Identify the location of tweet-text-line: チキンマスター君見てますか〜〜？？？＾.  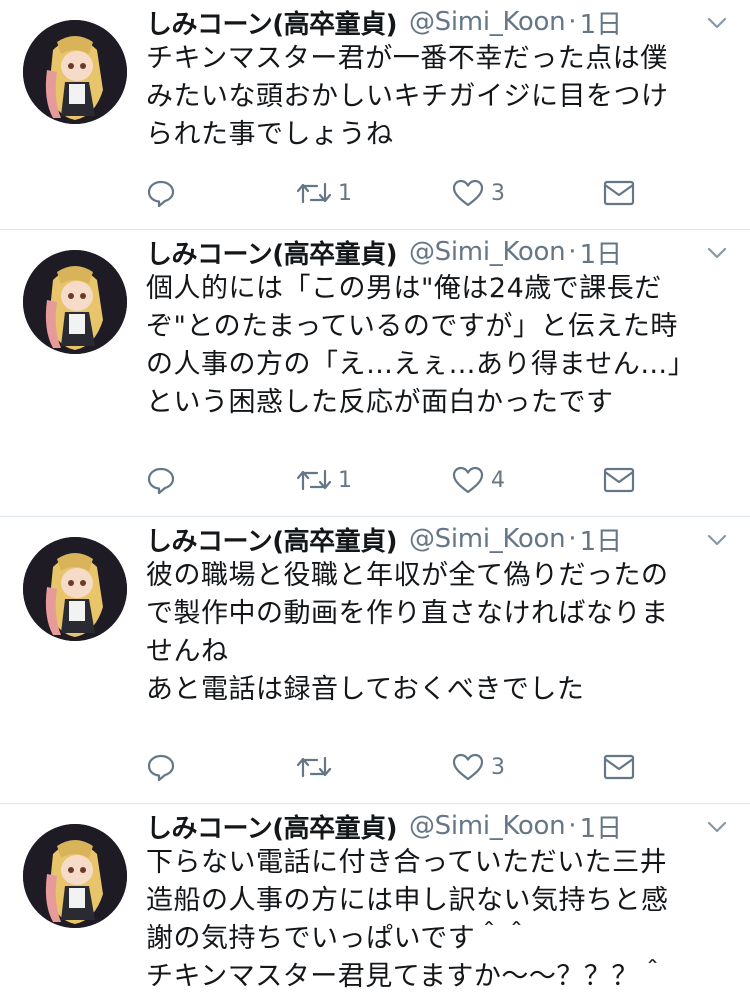
(406, 976).